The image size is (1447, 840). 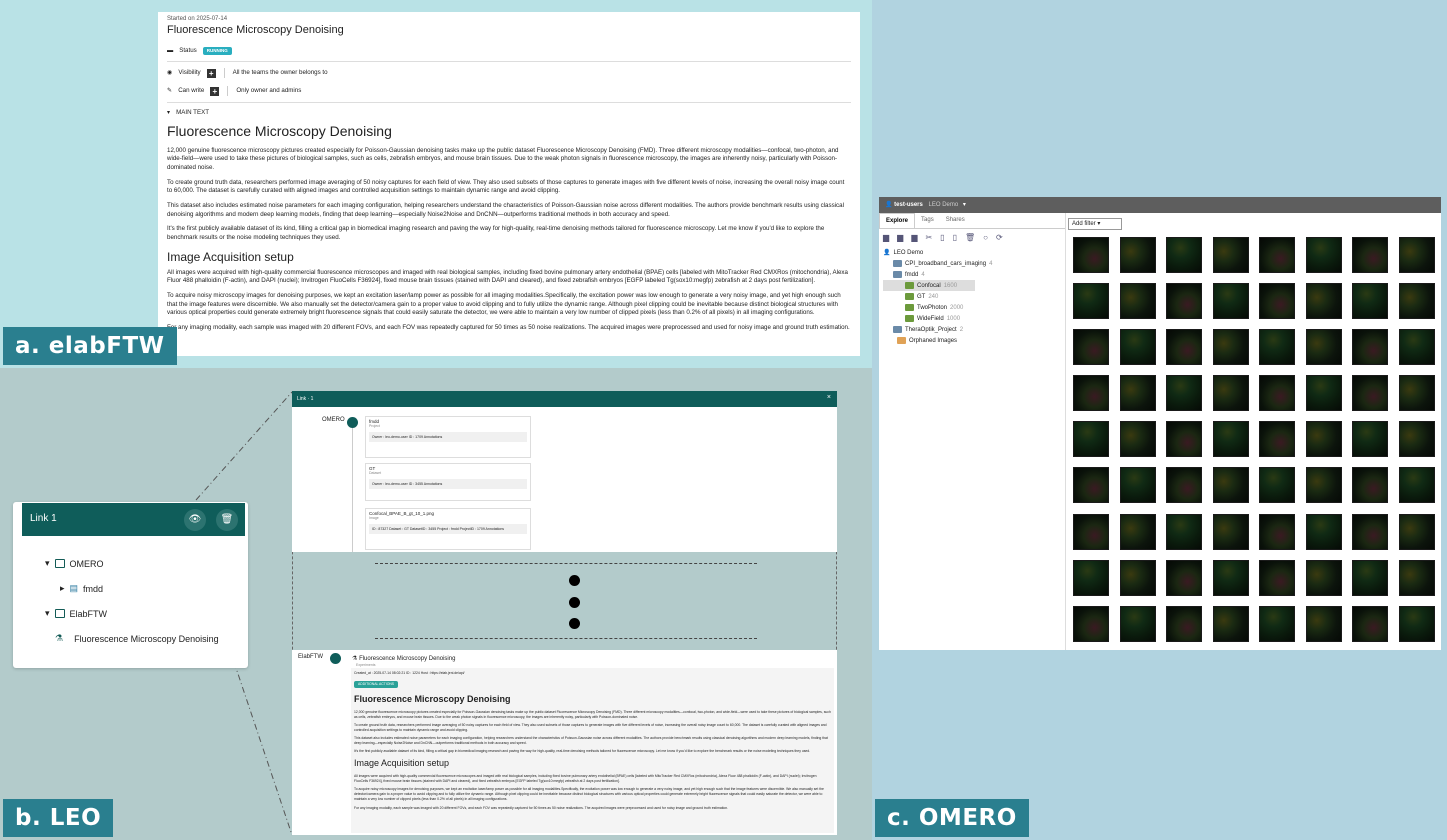 What do you see at coordinates (886, 238) in the screenshot?
I see `new-folder-icon: ▆` at bounding box center [886, 238].